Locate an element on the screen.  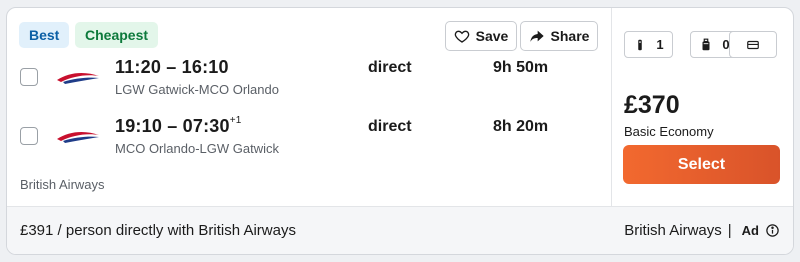
payment-info is located at coordinates (753, 44).